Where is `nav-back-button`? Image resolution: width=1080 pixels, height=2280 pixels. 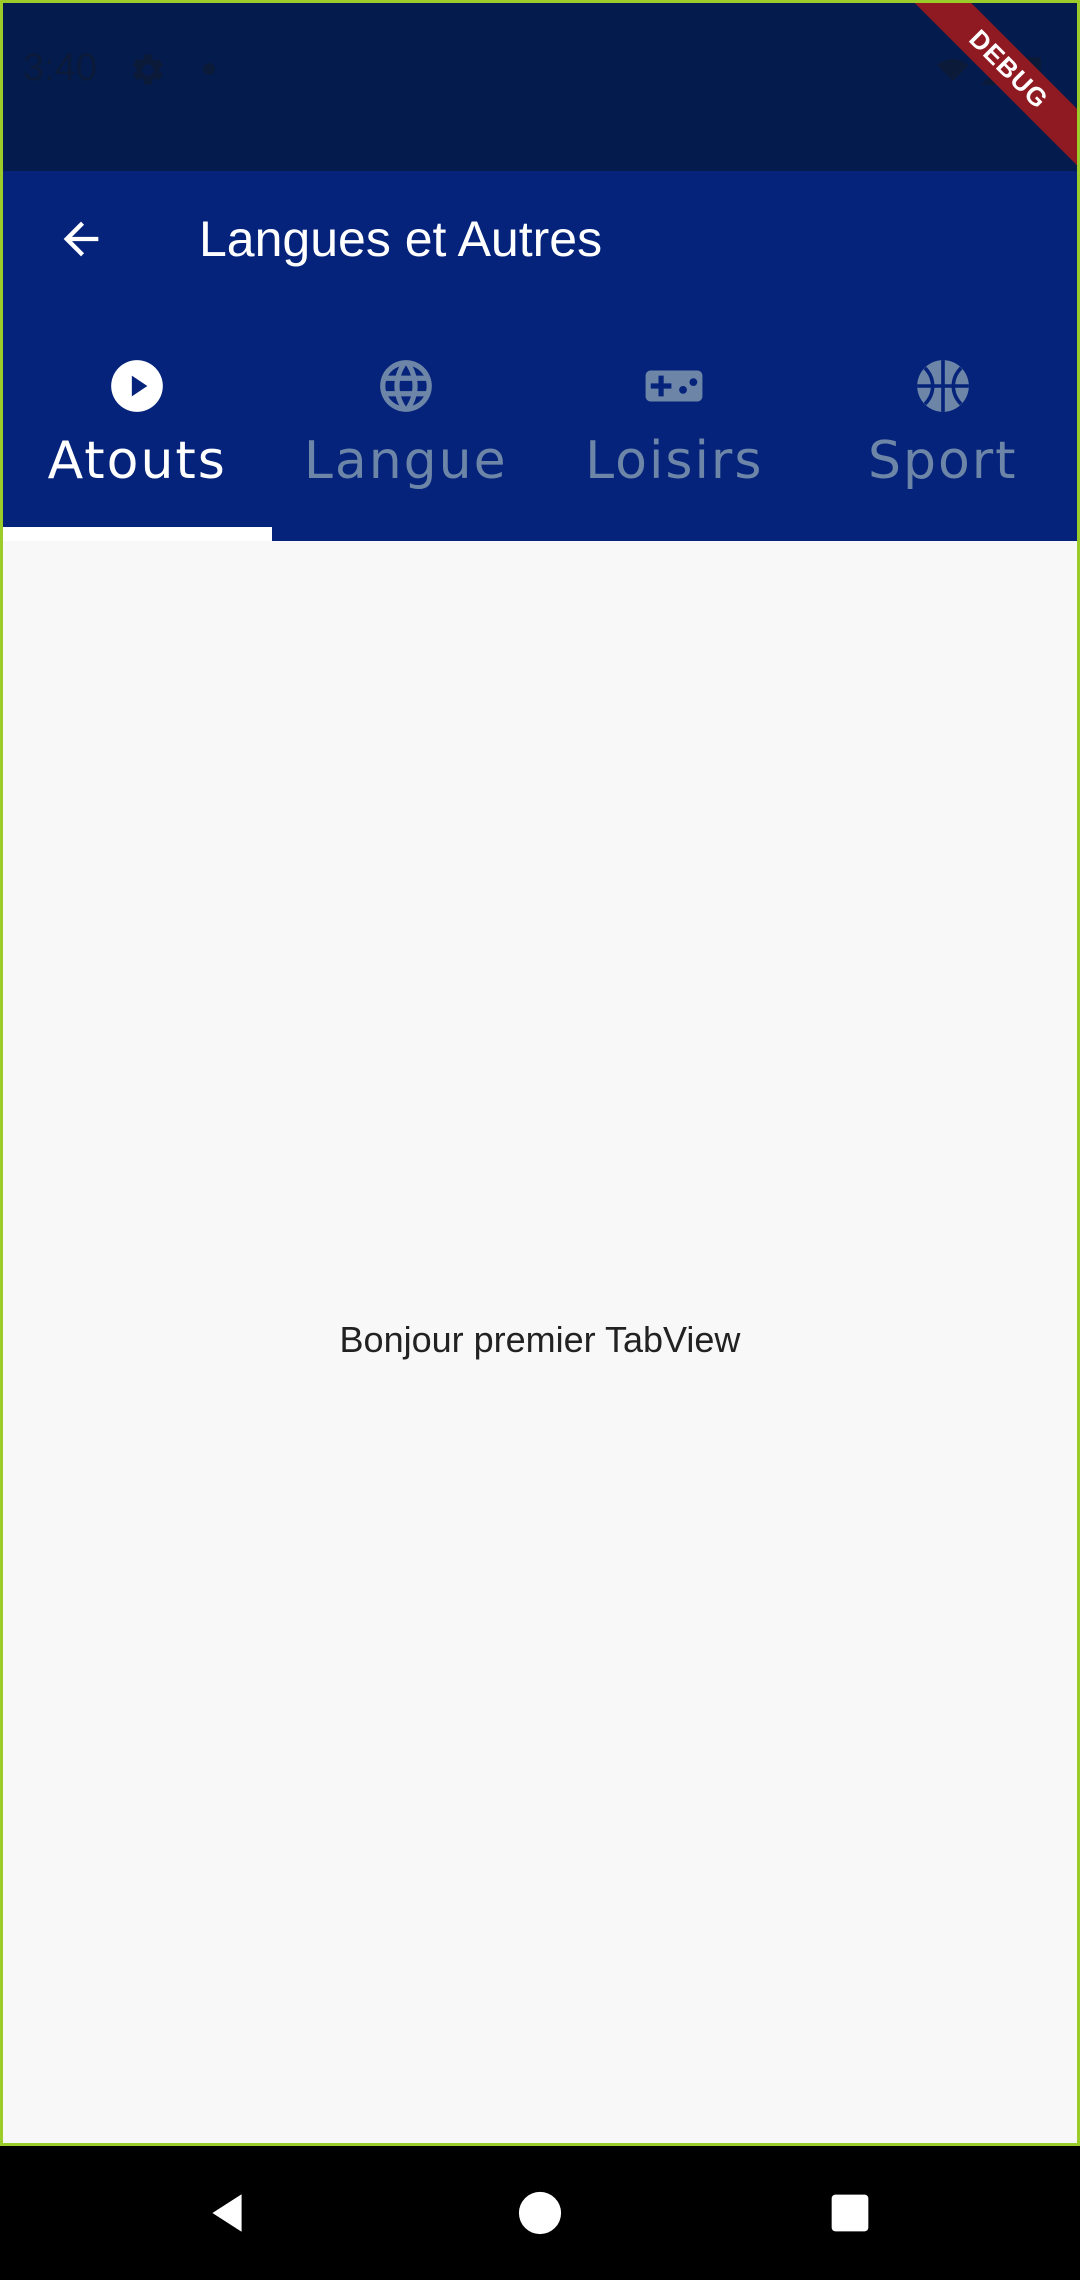 nav-back-button is located at coordinates (227, 2213).